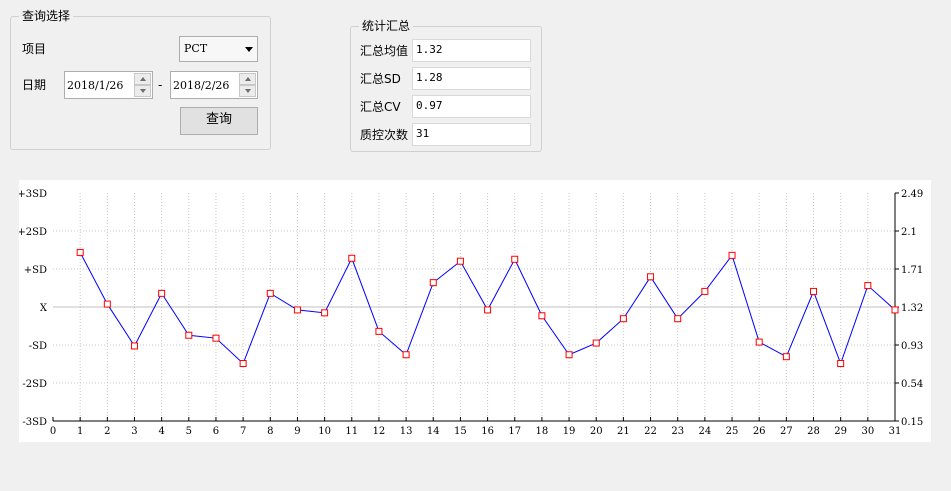 This screenshot has width=951, height=491. What do you see at coordinates (324, 431) in the screenshot?
I see `x-tick-label: 10` at bounding box center [324, 431].